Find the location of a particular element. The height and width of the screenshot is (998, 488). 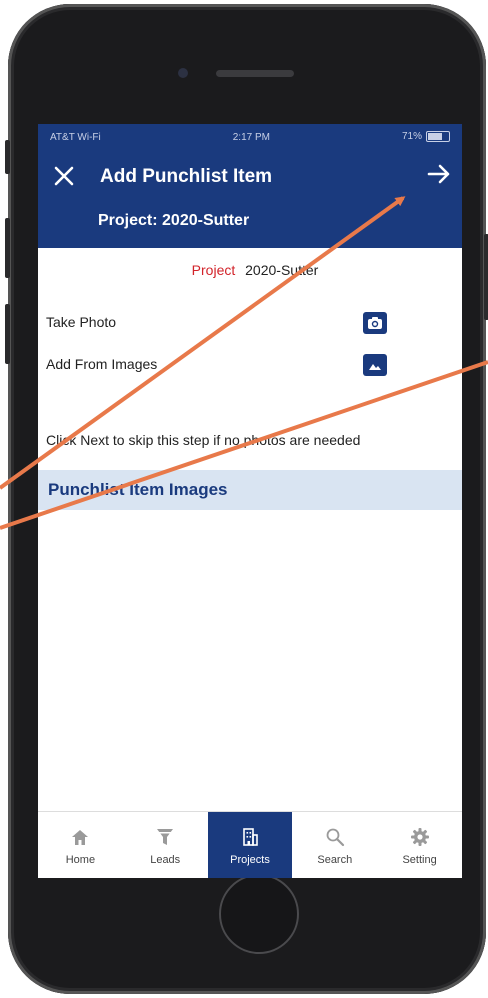

section-title: Punchlist Item Images is located at coordinates (138, 489).